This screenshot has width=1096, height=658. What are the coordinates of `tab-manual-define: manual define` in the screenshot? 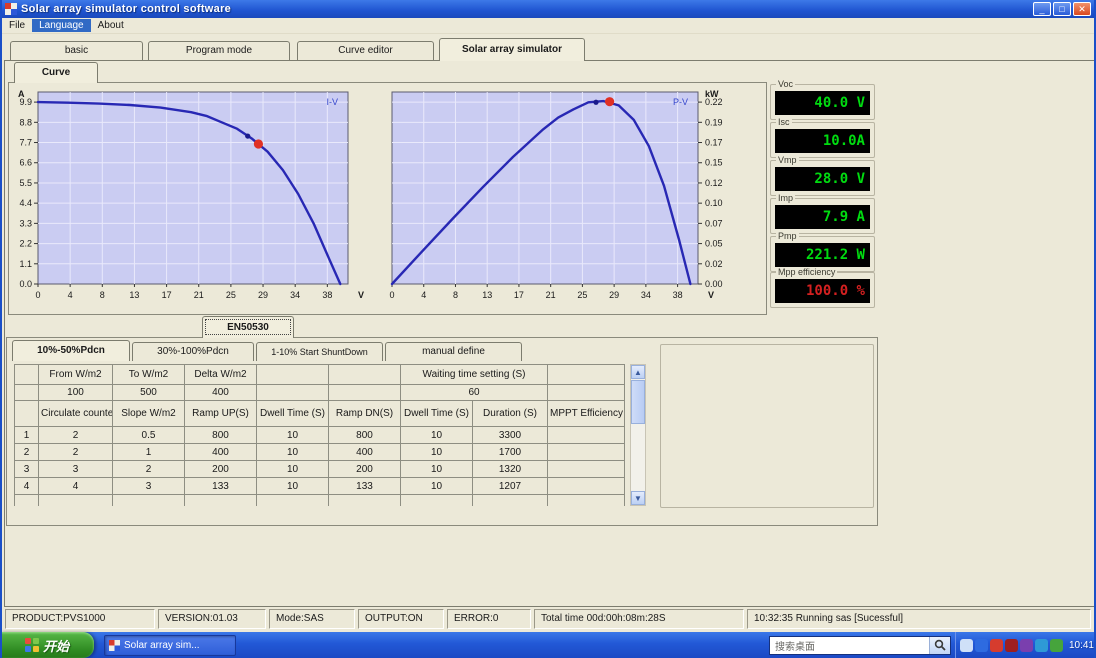 It's located at (453, 351).